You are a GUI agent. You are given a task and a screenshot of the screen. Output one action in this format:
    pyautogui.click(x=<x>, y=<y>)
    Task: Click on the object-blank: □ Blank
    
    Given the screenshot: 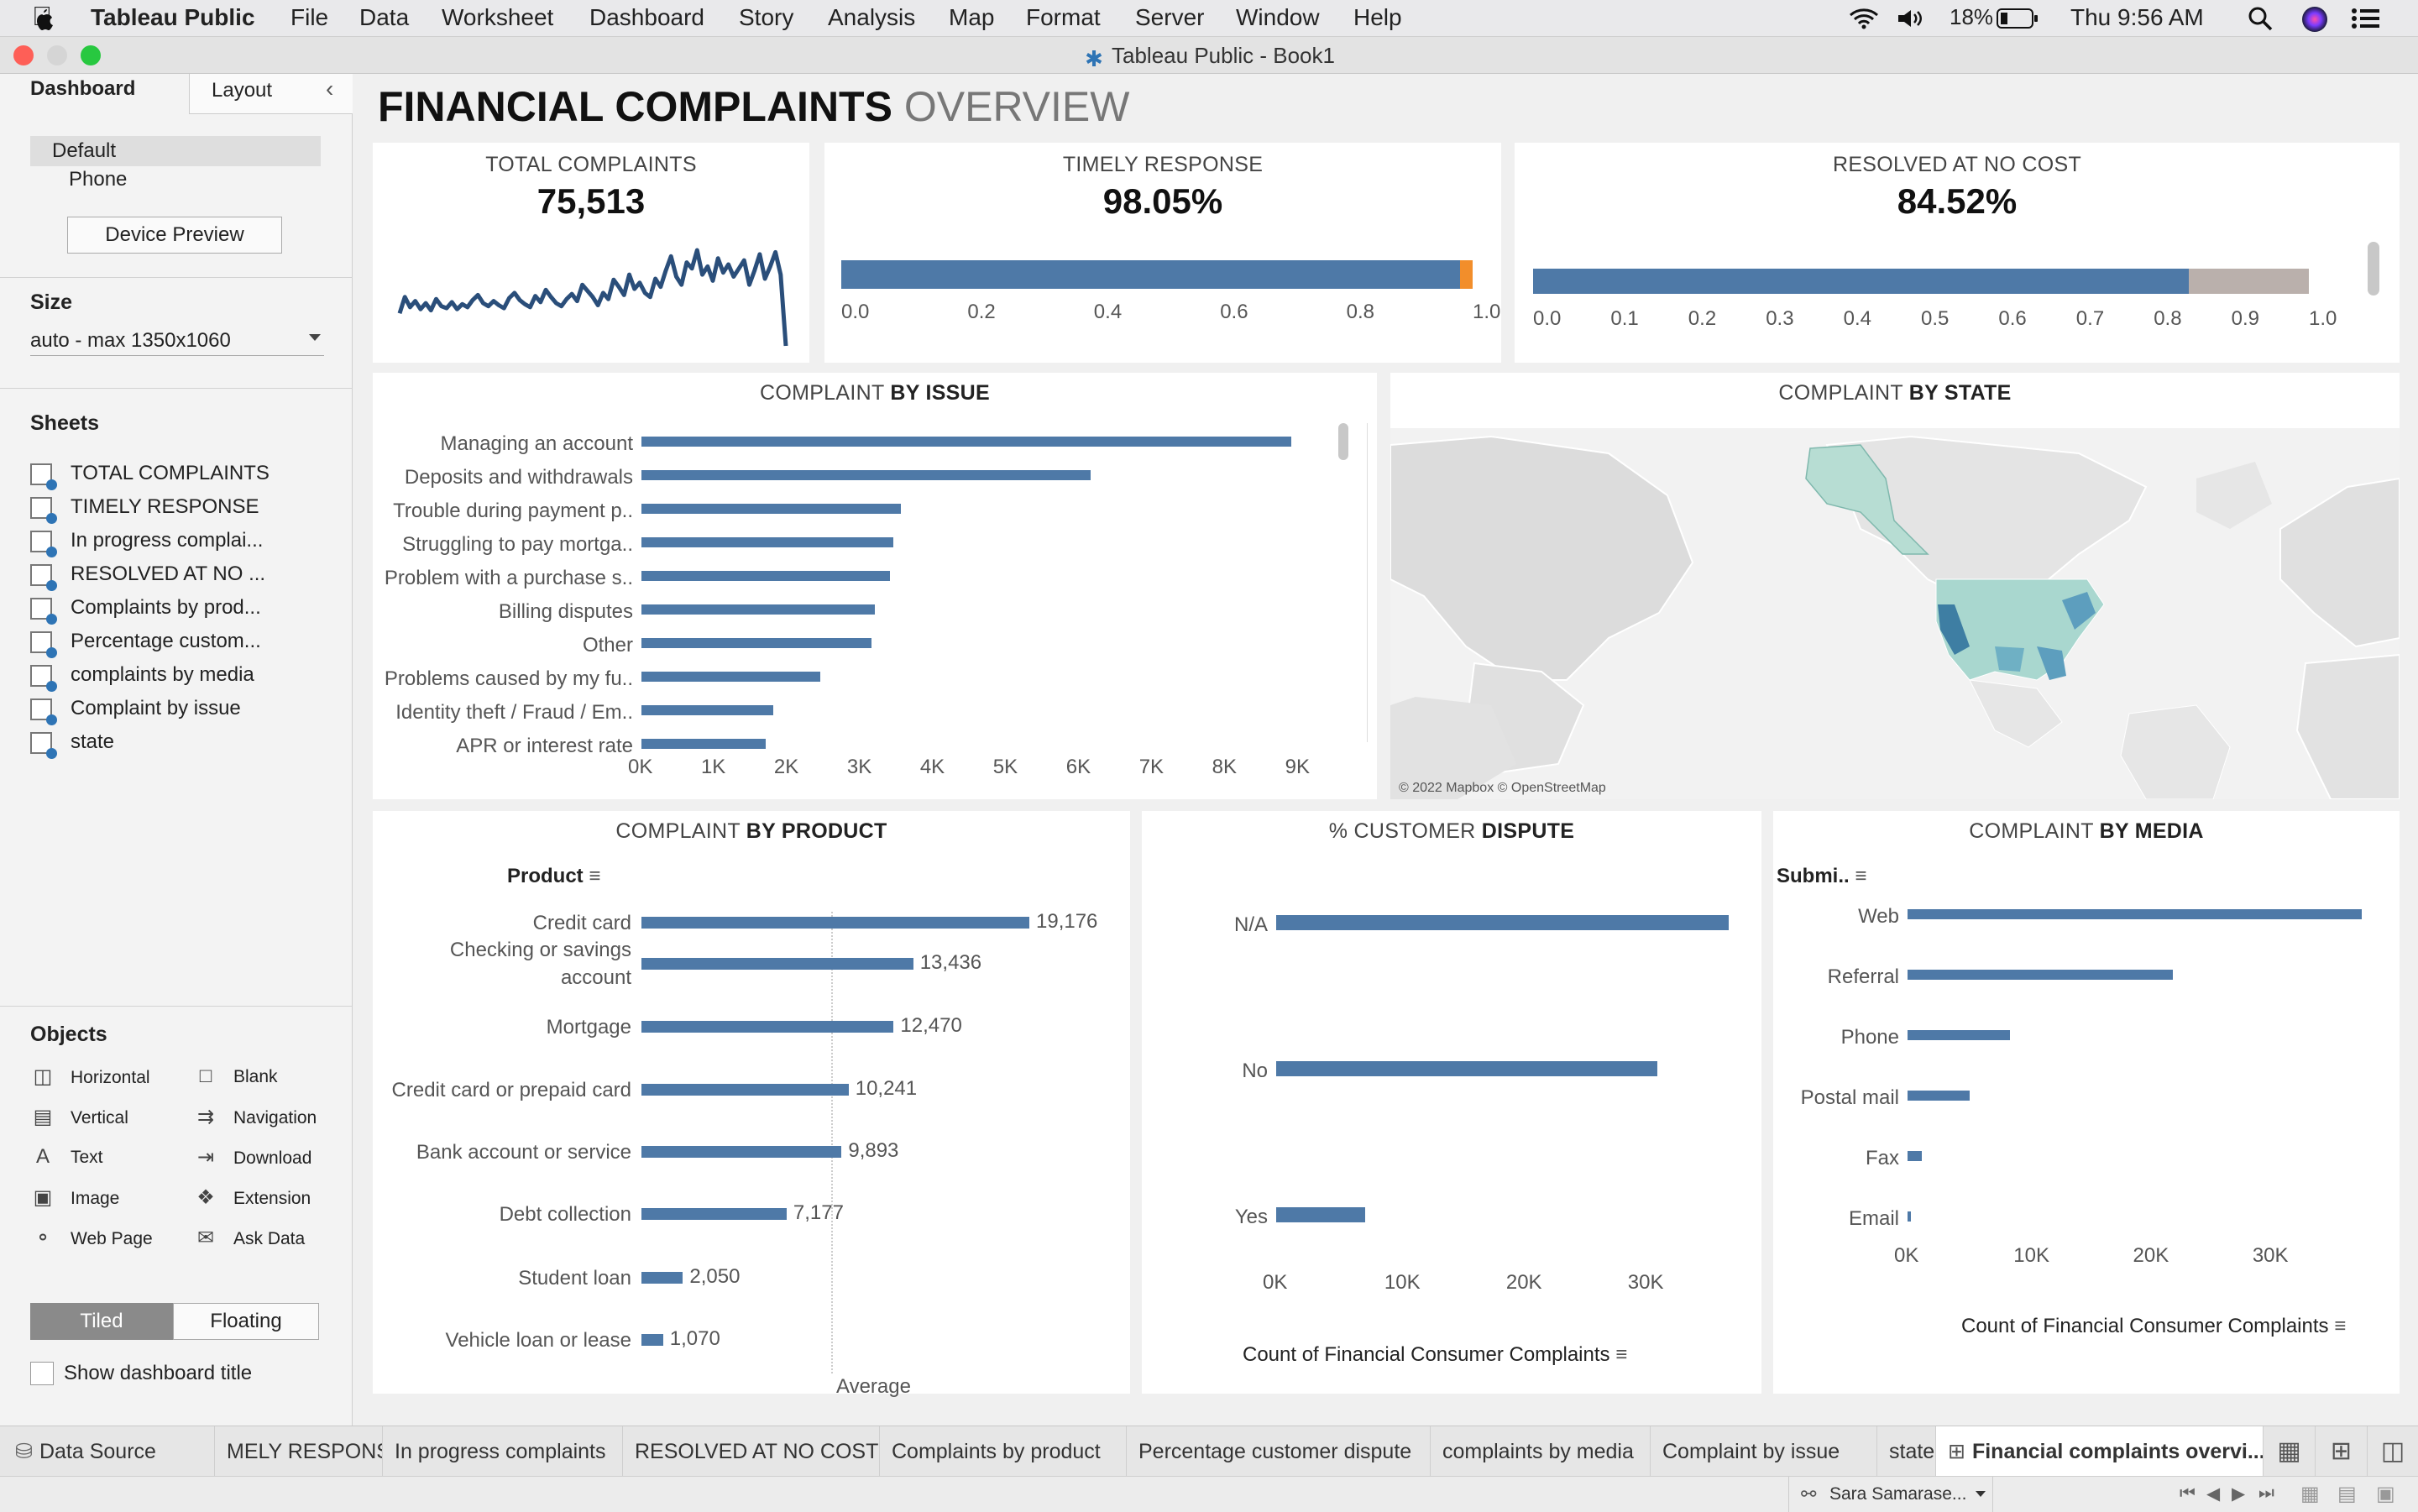 What is the action you would take?
    pyautogui.click(x=235, y=1076)
    